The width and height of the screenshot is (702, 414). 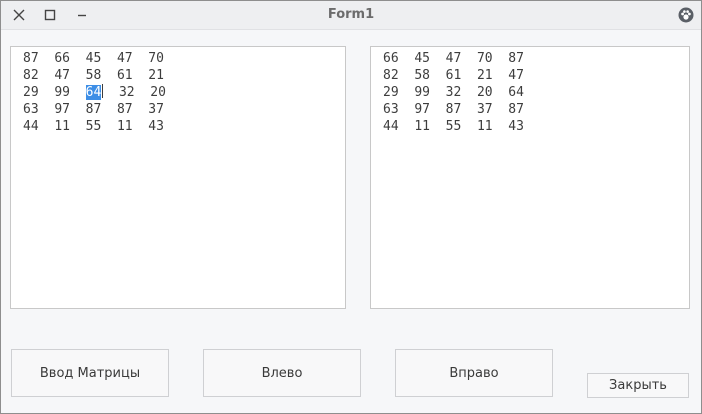 I want to click on result-matrix-cell: 99, so click(x=422, y=92).